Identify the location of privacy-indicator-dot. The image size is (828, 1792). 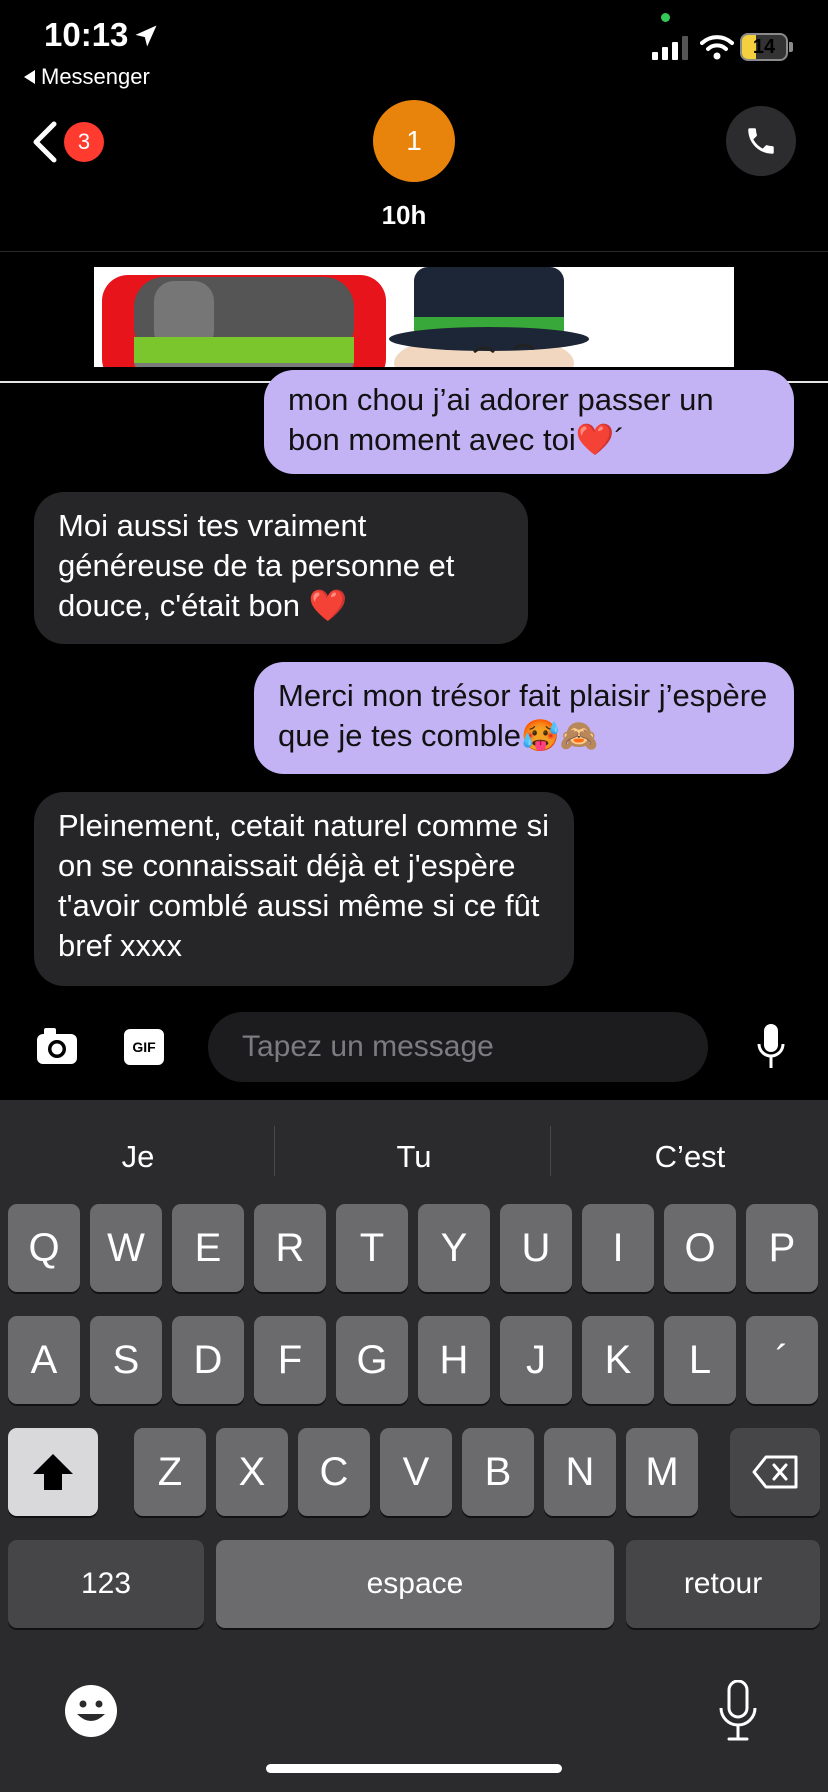
(665, 17).